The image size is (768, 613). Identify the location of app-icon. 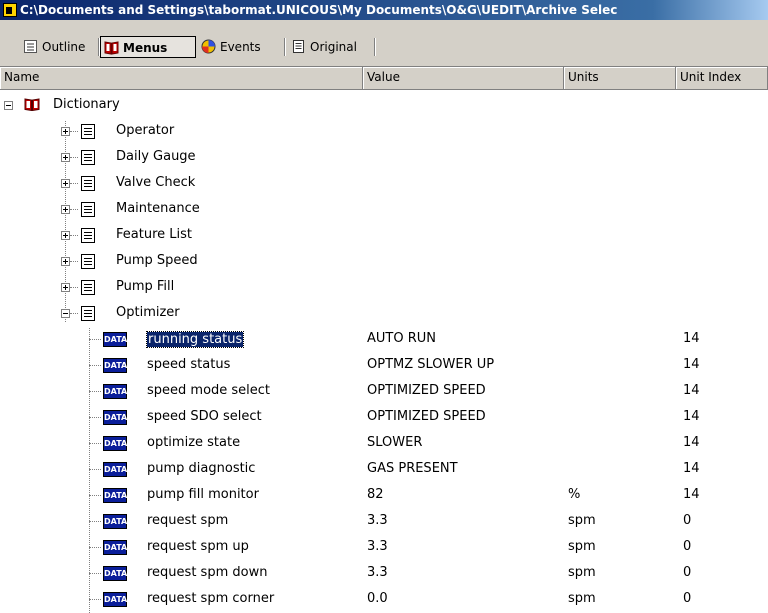
(10, 10).